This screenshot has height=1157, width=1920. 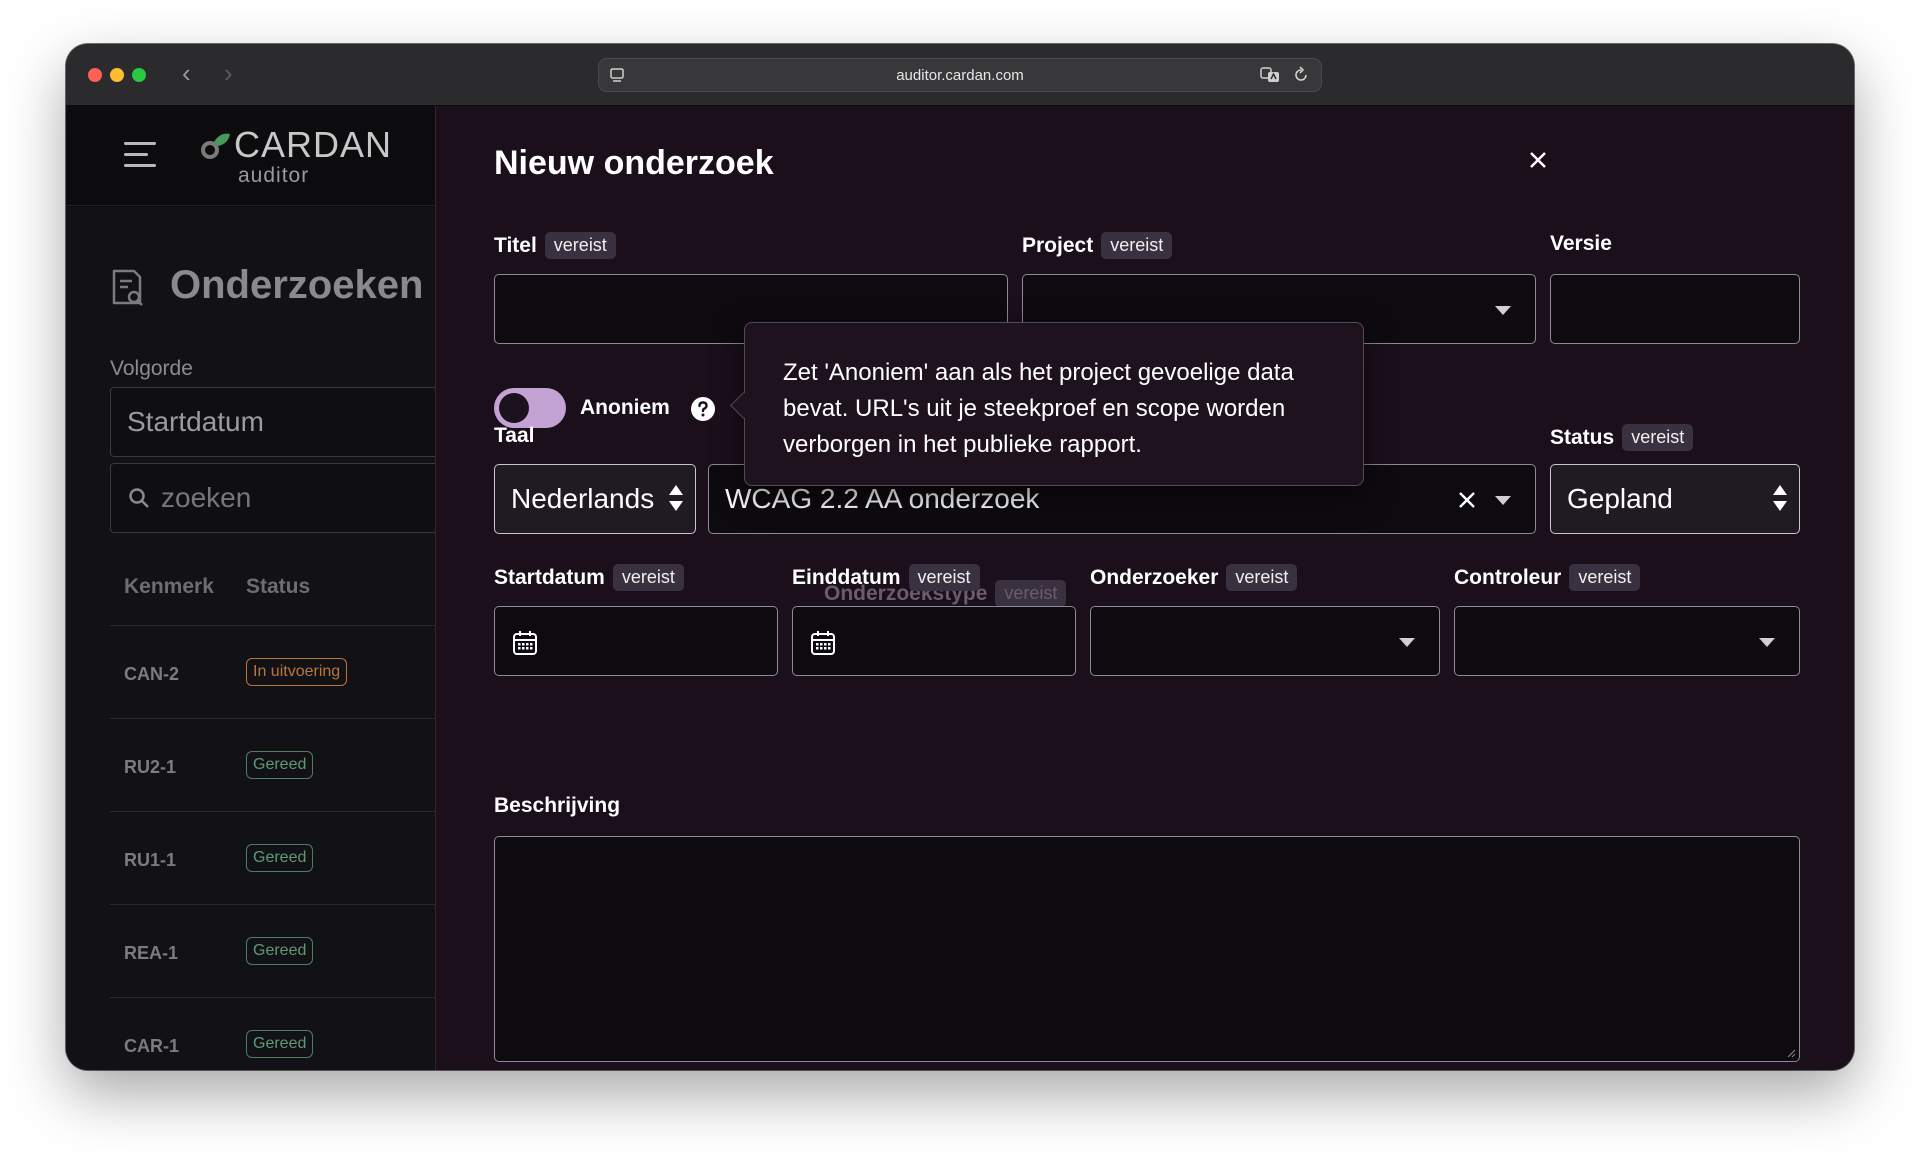 What do you see at coordinates (557, 805) in the screenshot?
I see `beschrijving-label: Beschrijving` at bounding box center [557, 805].